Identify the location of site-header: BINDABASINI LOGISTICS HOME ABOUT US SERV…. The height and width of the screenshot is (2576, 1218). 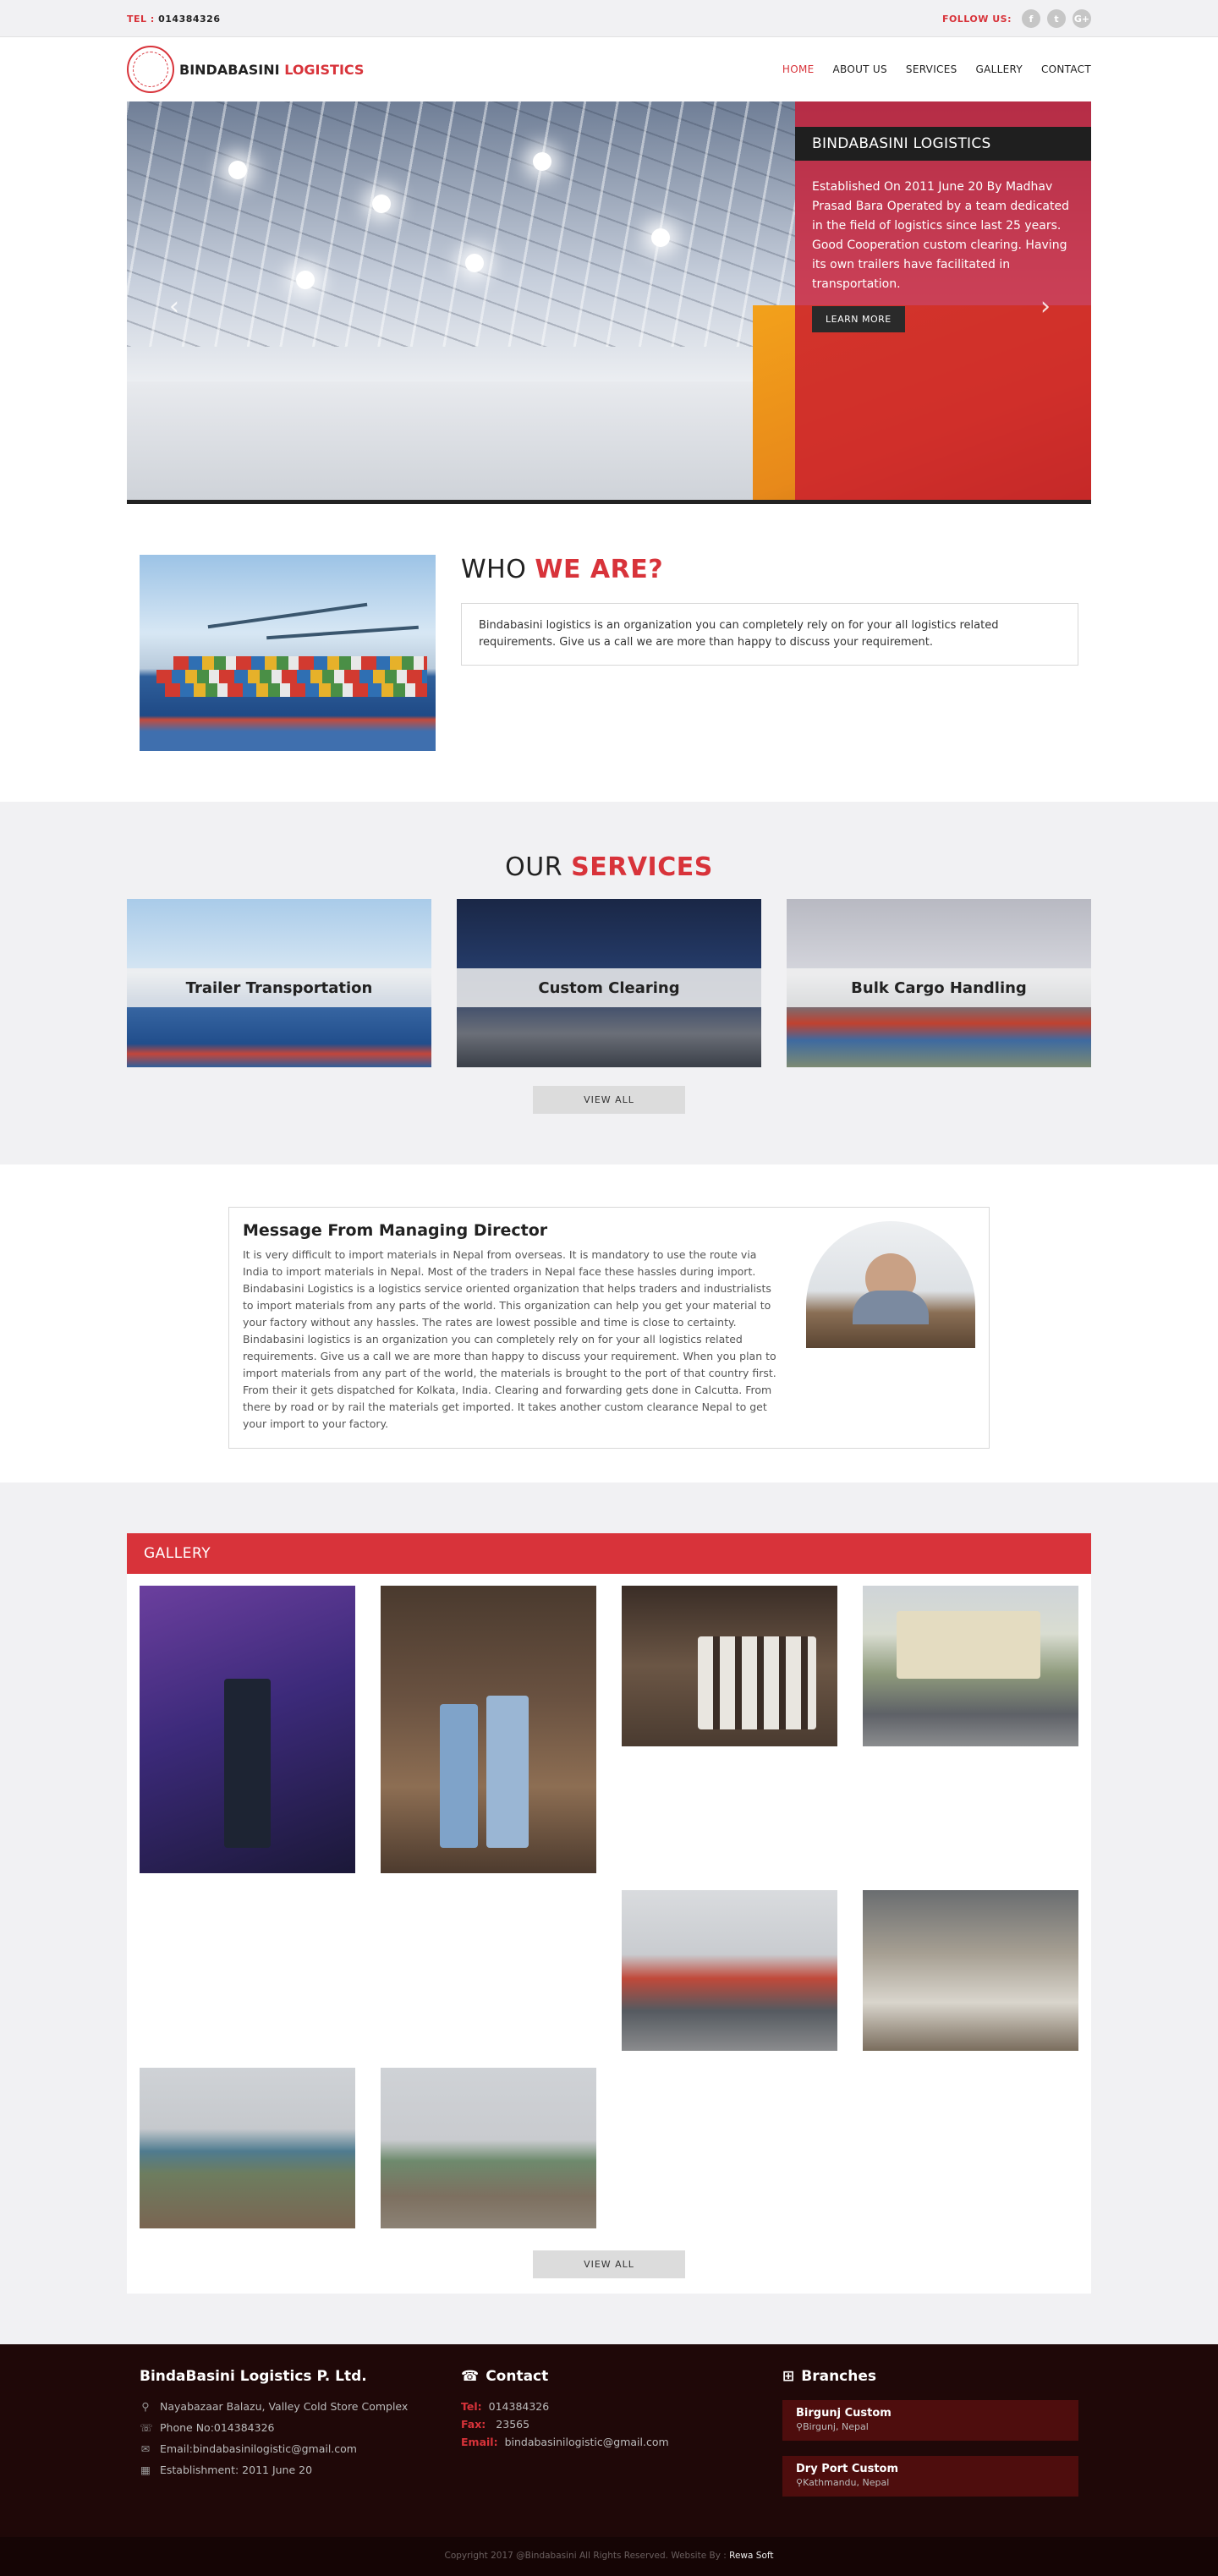
(609, 69).